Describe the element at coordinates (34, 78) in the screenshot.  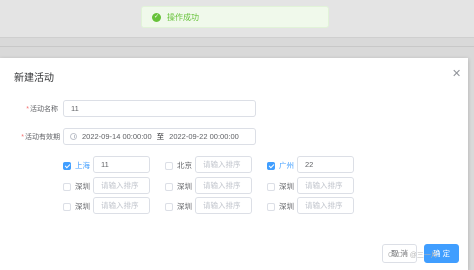
I see `dialog-title: 新建活动` at that location.